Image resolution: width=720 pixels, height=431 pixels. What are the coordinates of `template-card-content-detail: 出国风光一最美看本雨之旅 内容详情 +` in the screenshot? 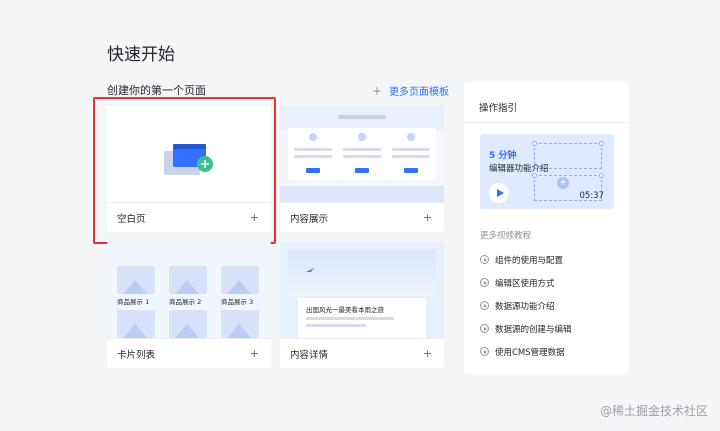 It's located at (362, 305).